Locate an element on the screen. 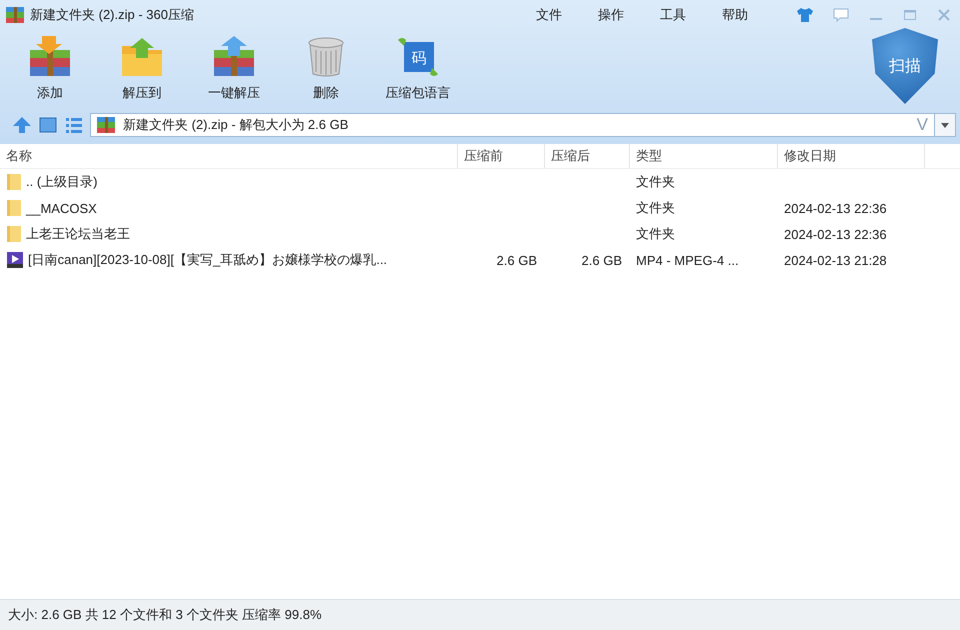 The height and width of the screenshot is (630, 960). table-cell: 2024-02-13 21:28 is located at coordinates (835, 260).